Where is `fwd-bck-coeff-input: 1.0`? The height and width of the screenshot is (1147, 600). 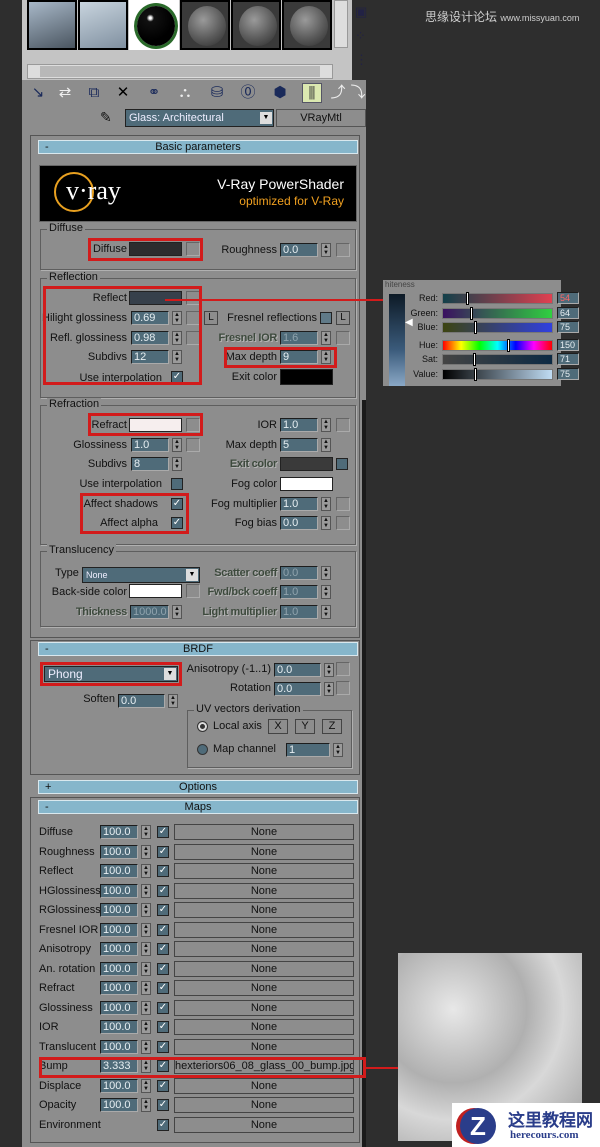 fwd-bck-coeff-input: 1.0 is located at coordinates (299, 592).